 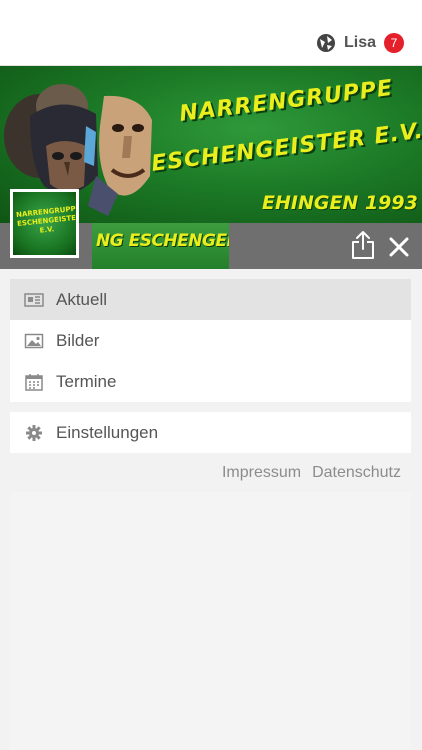 What do you see at coordinates (394, 43) in the screenshot?
I see `notification-badge: 7` at bounding box center [394, 43].